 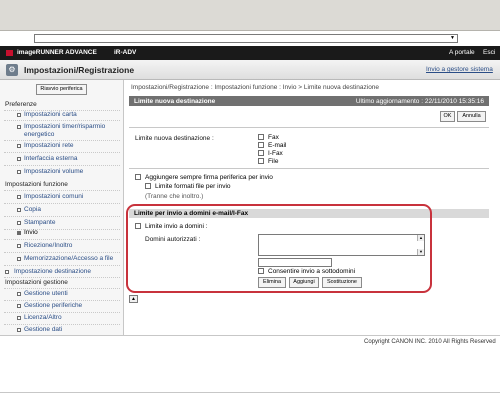 What do you see at coordinates (72, 172) in the screenshot?
I see `sidebar-item-volume: Impostazioni volume` at bounding box center [72, 172].